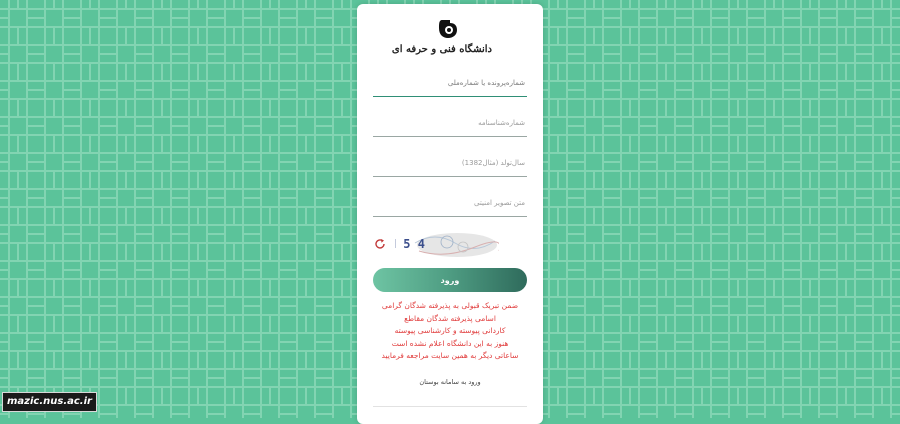  I want to click on university-logo-text: دانشگاه فنی و حرفه ای, so click(441, 49).